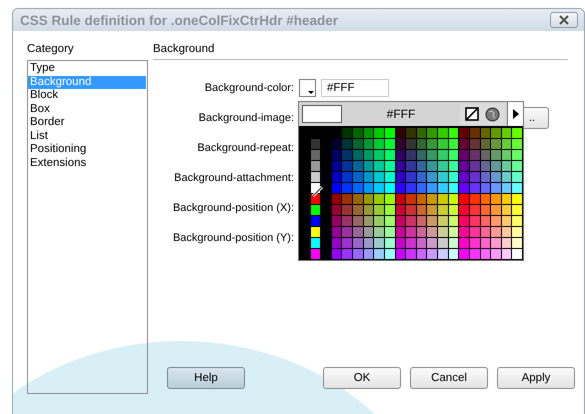 This screenshot has height=414, width=585. Describe the element at coordinates (472, 114) in the screenshot. I see `no-color-icon` at that location.